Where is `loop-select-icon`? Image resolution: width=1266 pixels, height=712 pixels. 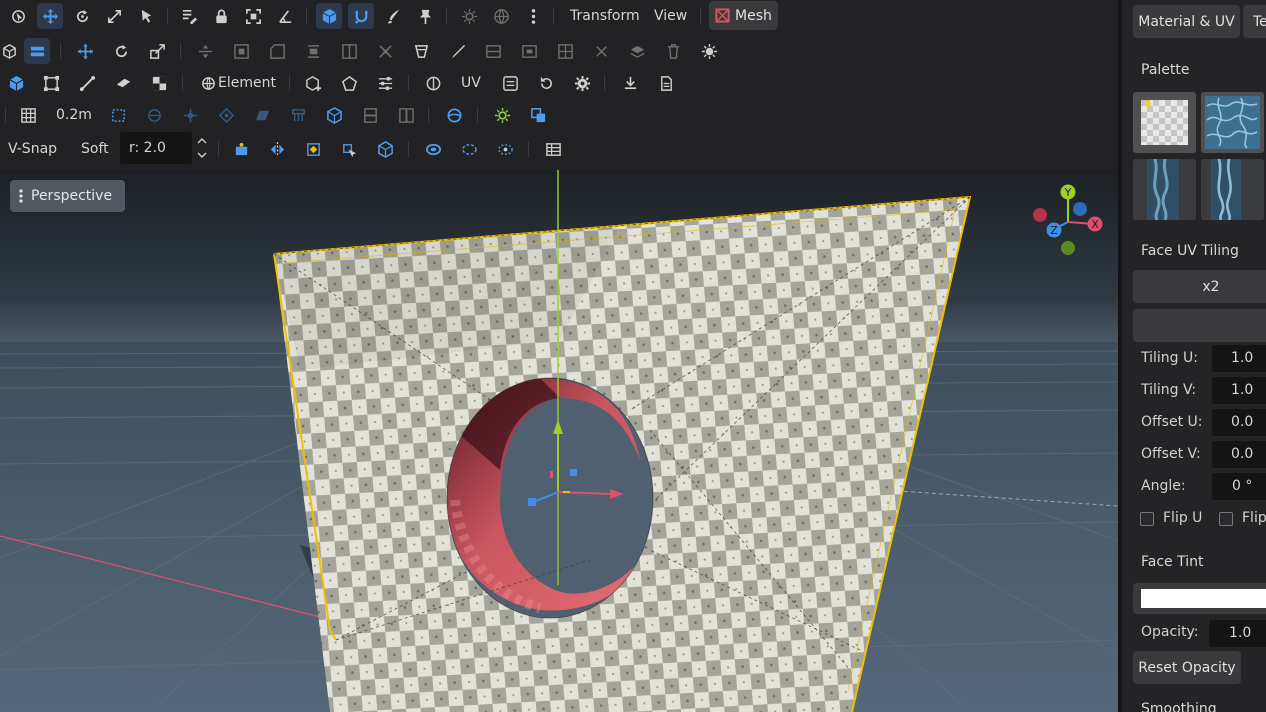
loop-select-icon is located at coordinates (469, 149).